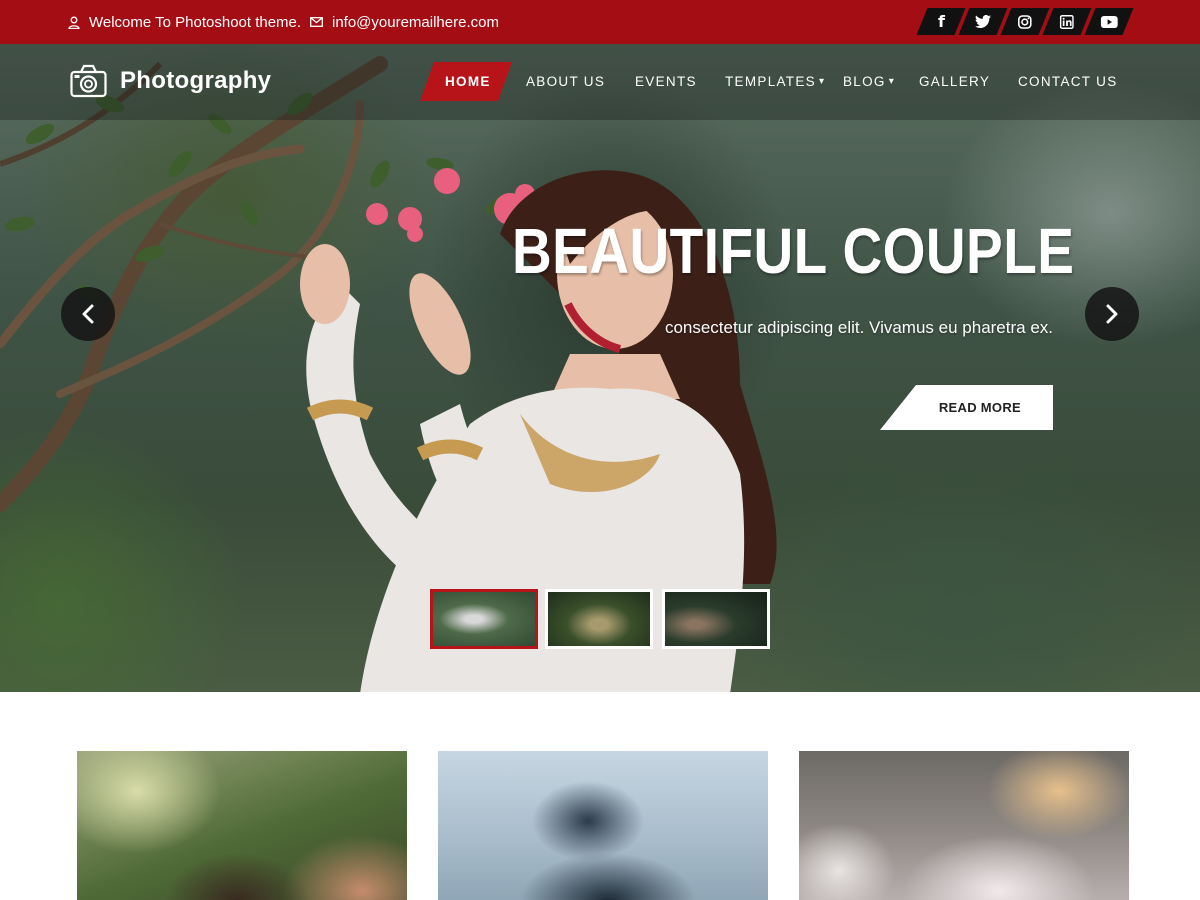  What do you see at coordinates (468, 81) in the screenshot?
I see `menu-item-home: HOME` at bounding box center [468, 81].